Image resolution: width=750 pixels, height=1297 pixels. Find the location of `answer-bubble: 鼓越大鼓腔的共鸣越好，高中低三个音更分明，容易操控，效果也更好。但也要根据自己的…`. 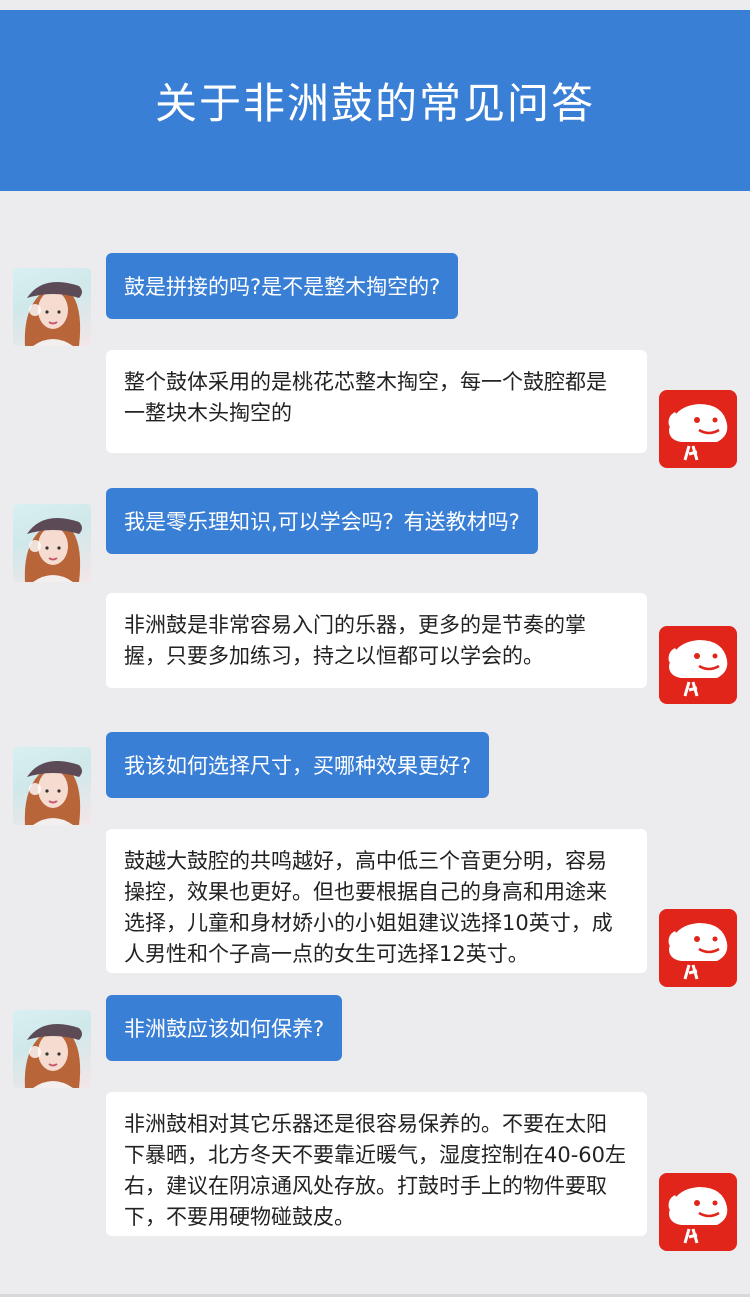

answer-bubble: 鼓越大鼓腔的共鸣越好，高中低三个音更分明，容易操控，效果也更好。但也要根据自己的… is located at coordinates (376, 901).